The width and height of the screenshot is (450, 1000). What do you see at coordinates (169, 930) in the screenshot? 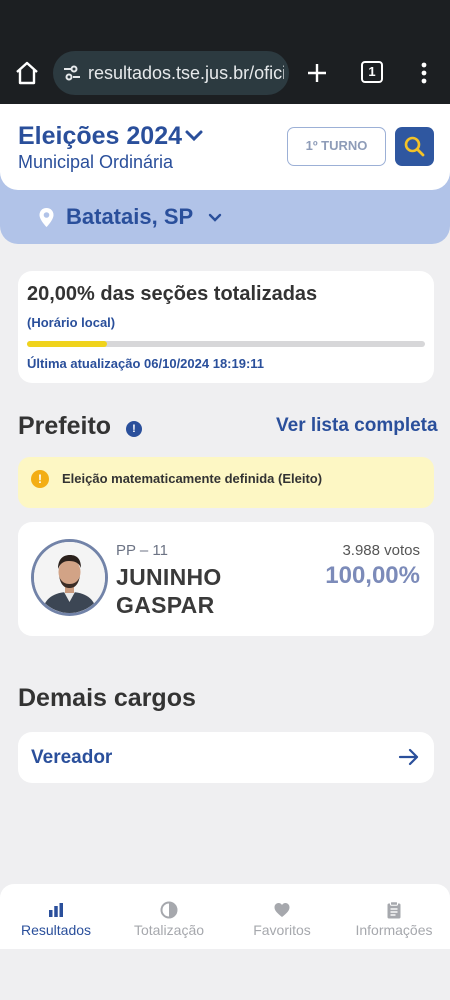
I see `nav-label: Totalização` at bounding box center [169, 930].